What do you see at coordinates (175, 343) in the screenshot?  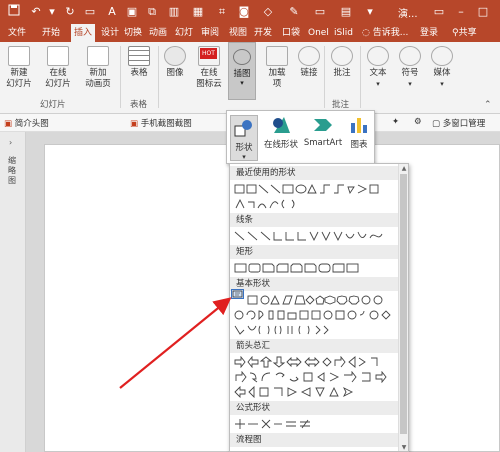 I see `annotation-arrow` at bounding box center [175, 343].